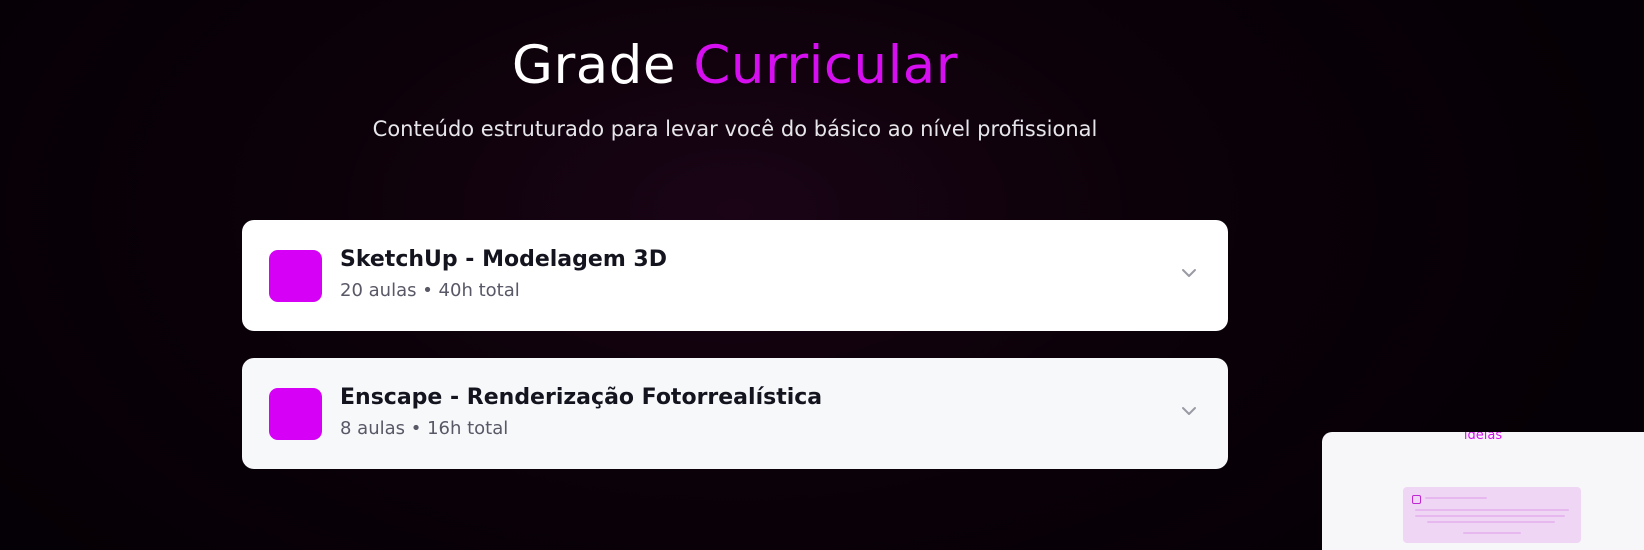 This screenshot has height=550, width=1644. Describe the element at coordinates (581, 397) in the screenshot. I see `module-title: Enscape - Renderização Fotorrealística` at that location.